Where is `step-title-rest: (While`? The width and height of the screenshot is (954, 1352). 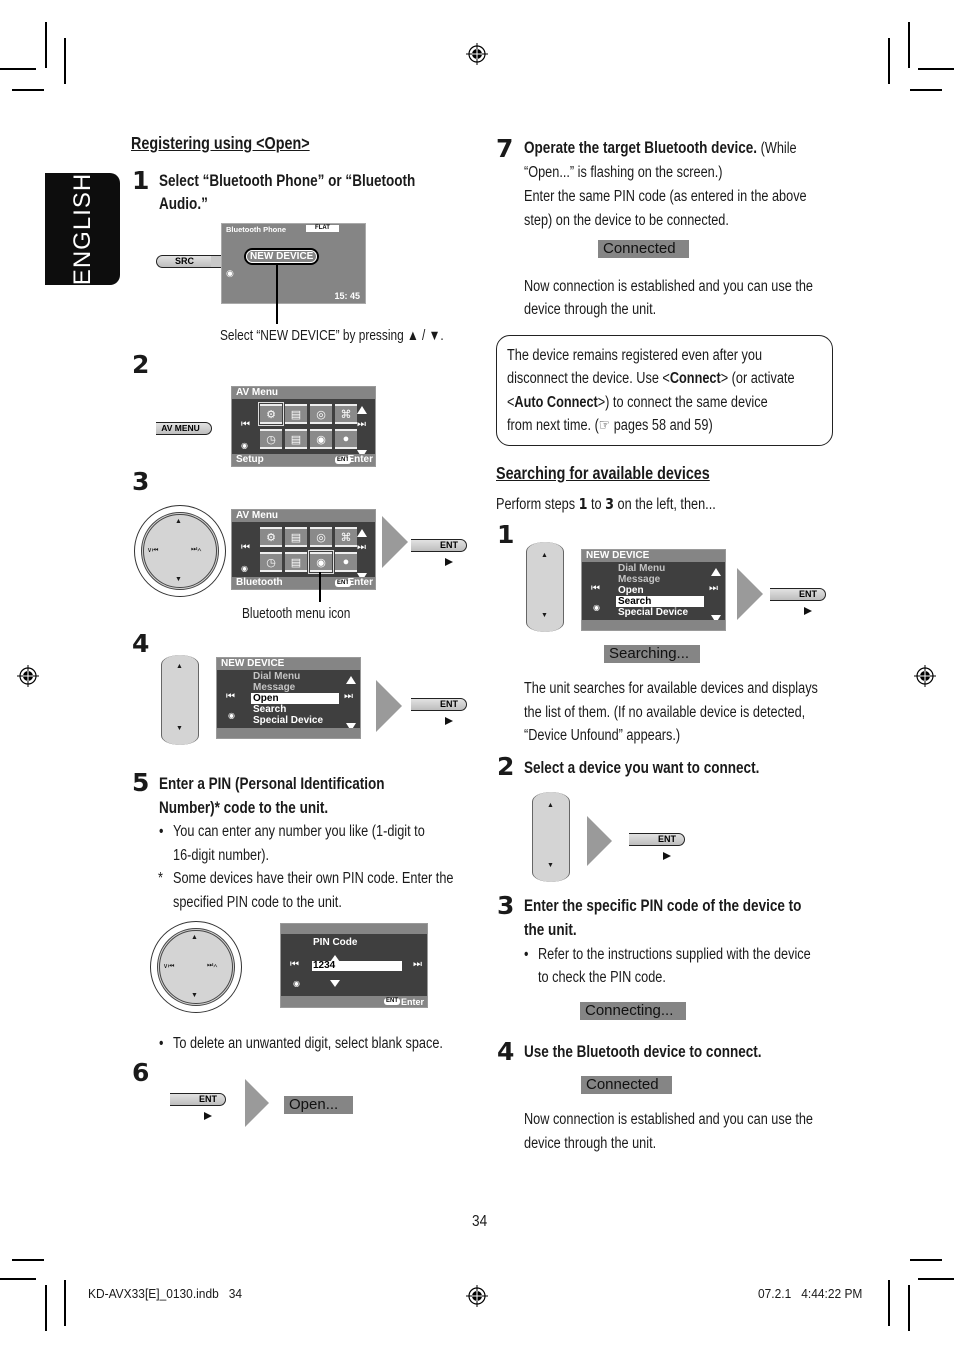
step-title-rest: (While is located at coordinates (777, 148).